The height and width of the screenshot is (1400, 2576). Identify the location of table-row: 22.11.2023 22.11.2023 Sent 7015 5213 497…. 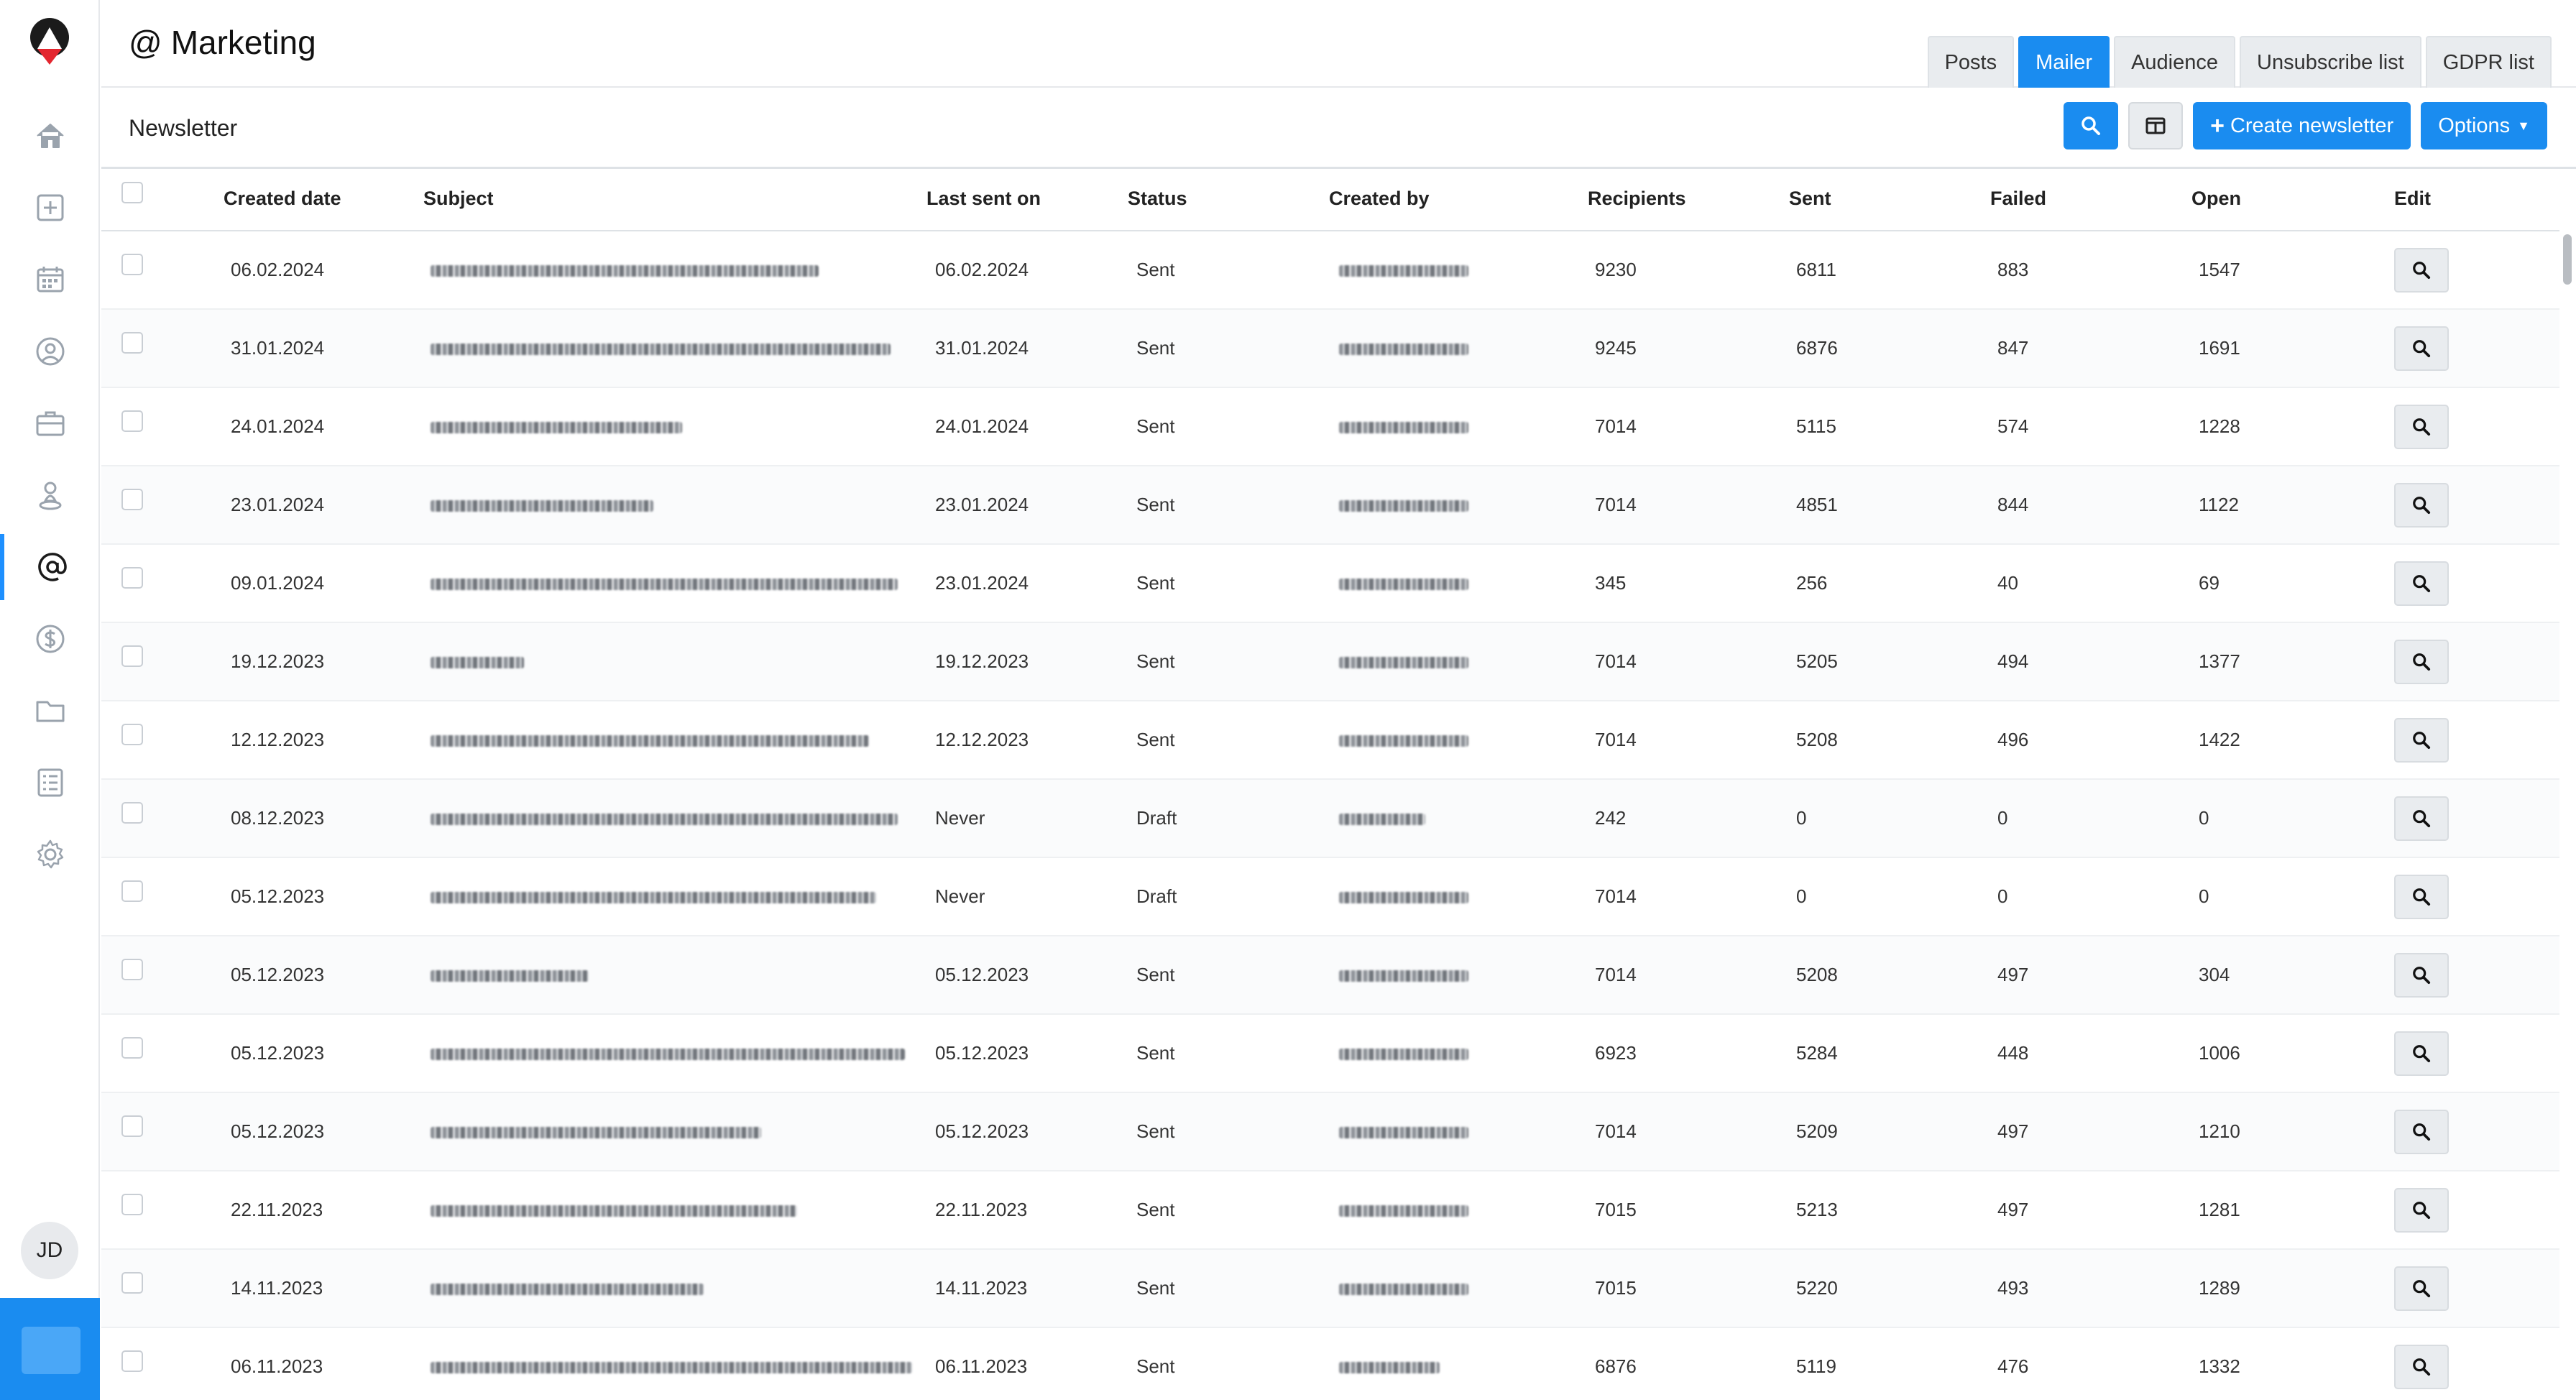
(1330, 1210).